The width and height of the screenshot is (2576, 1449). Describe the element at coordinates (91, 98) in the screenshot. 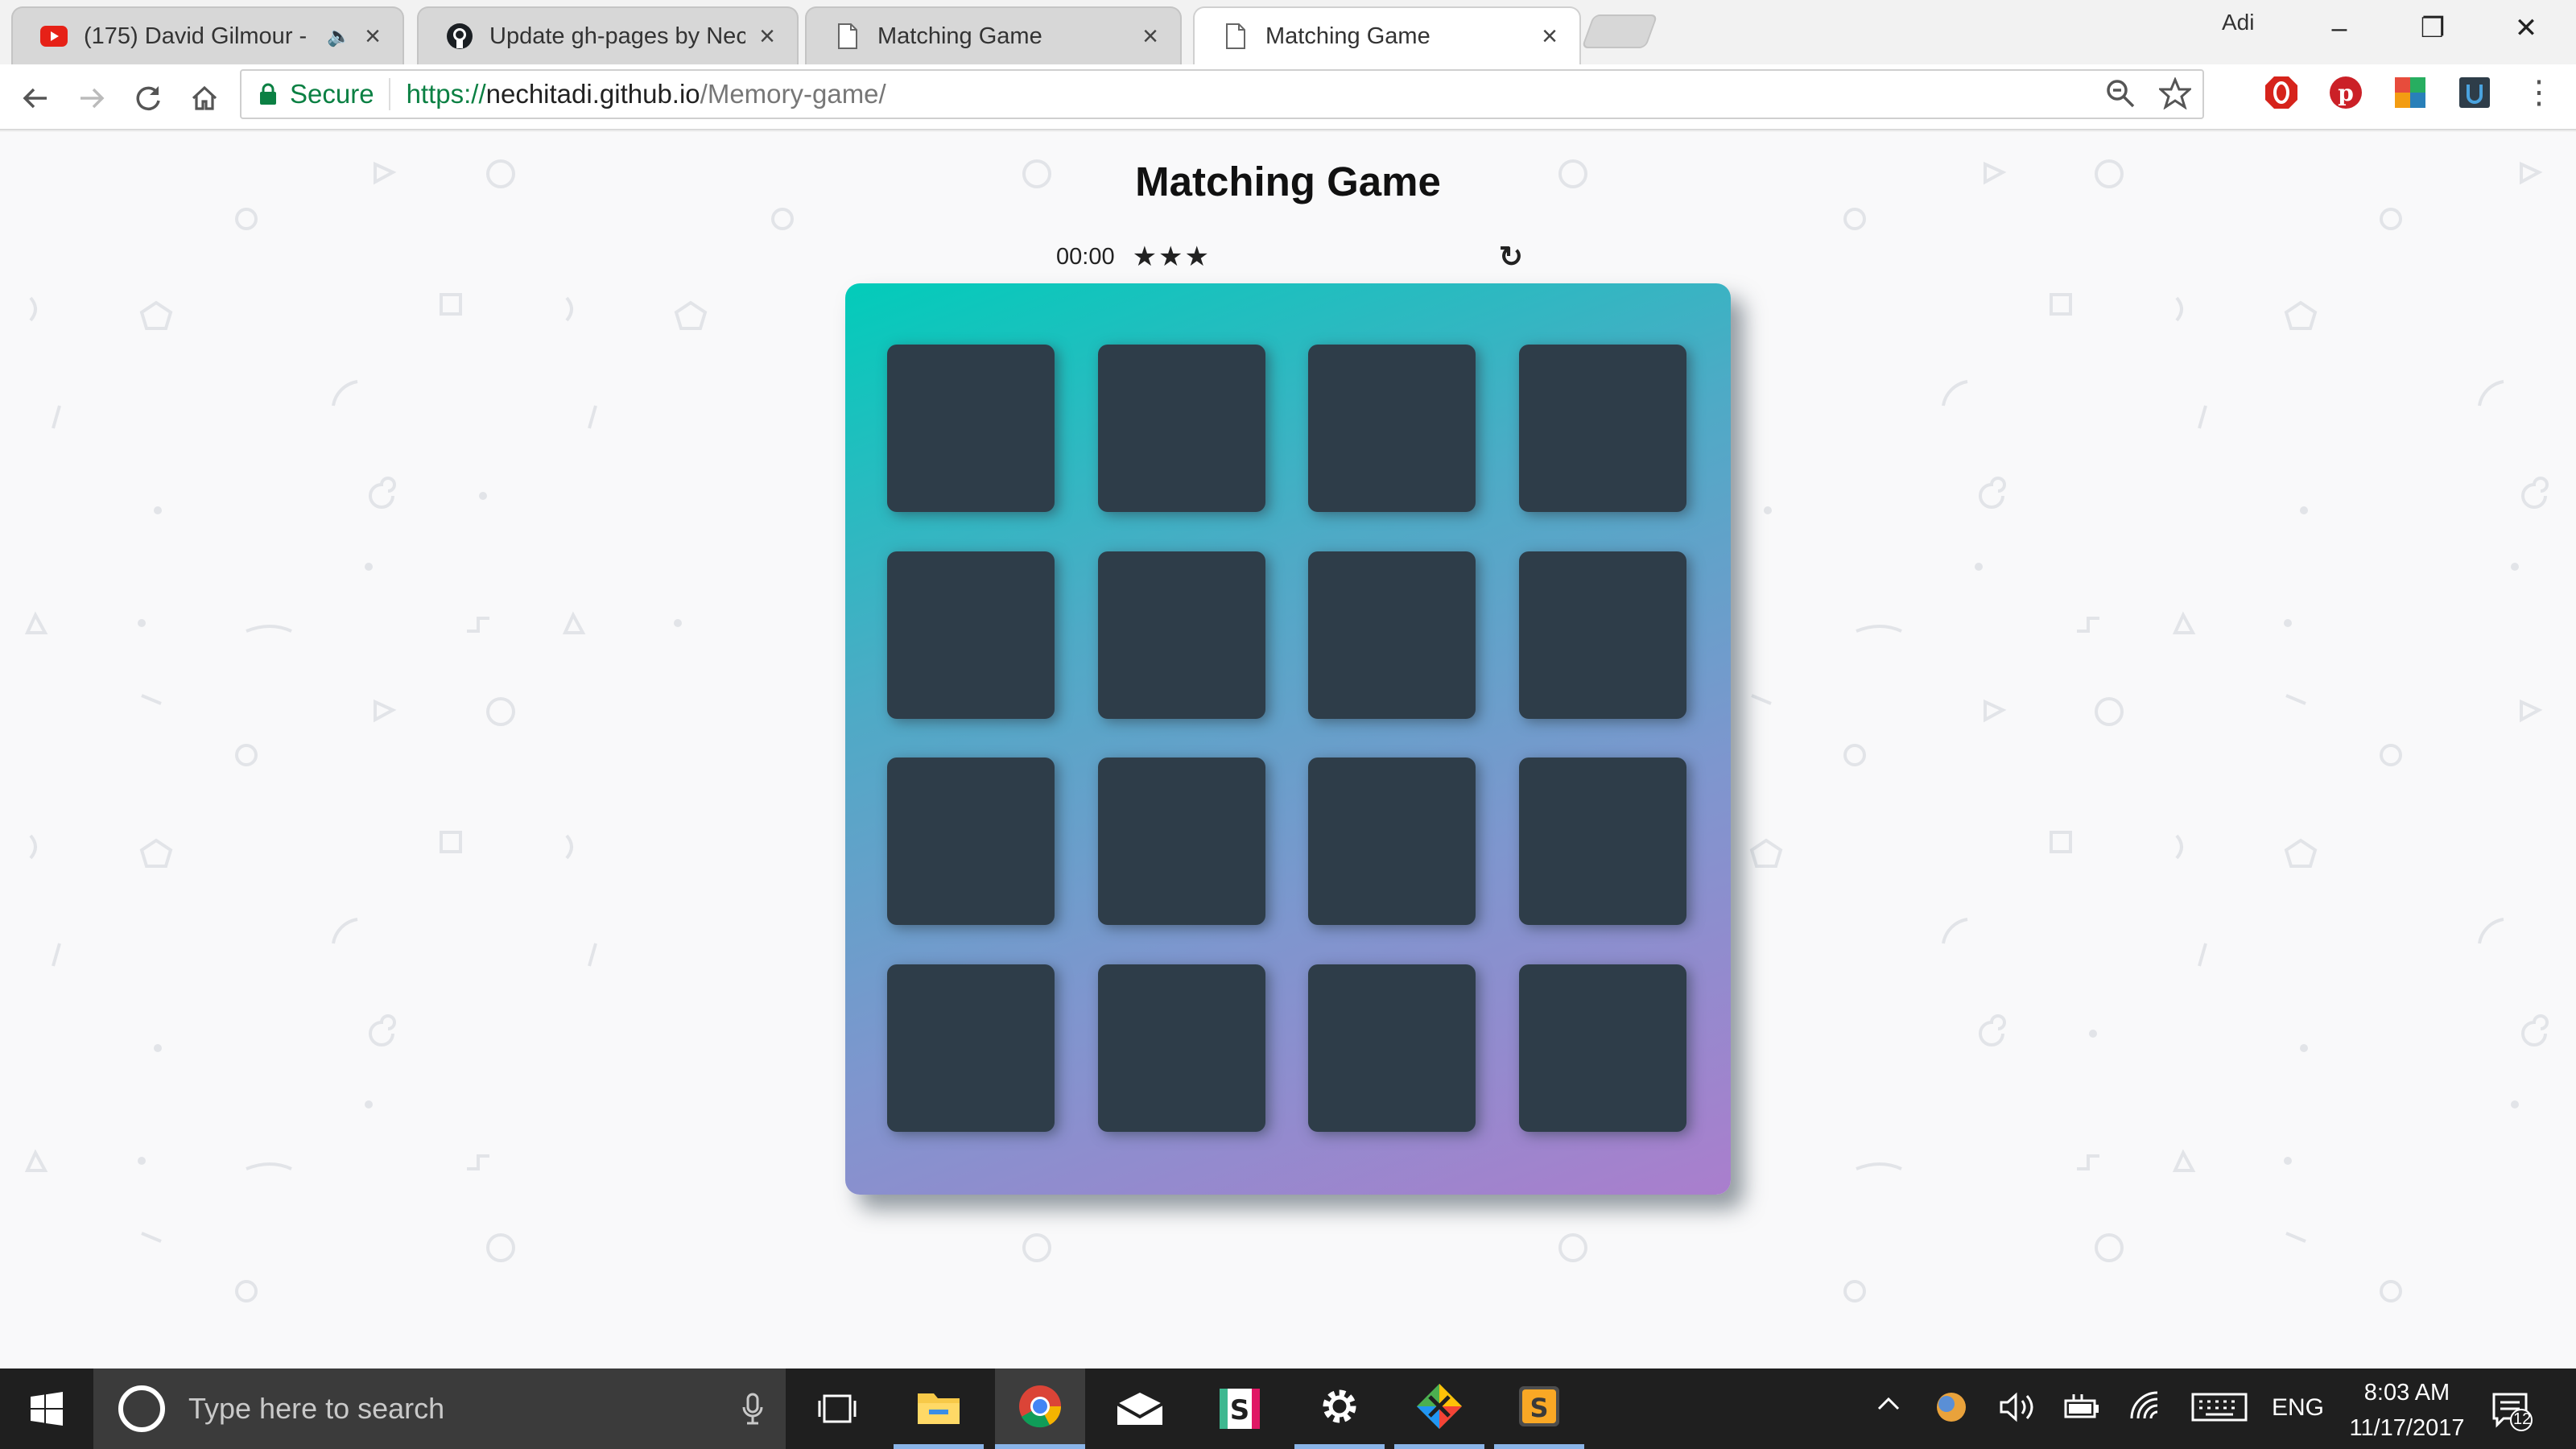

I see `forward-arrow-icon` at that location.